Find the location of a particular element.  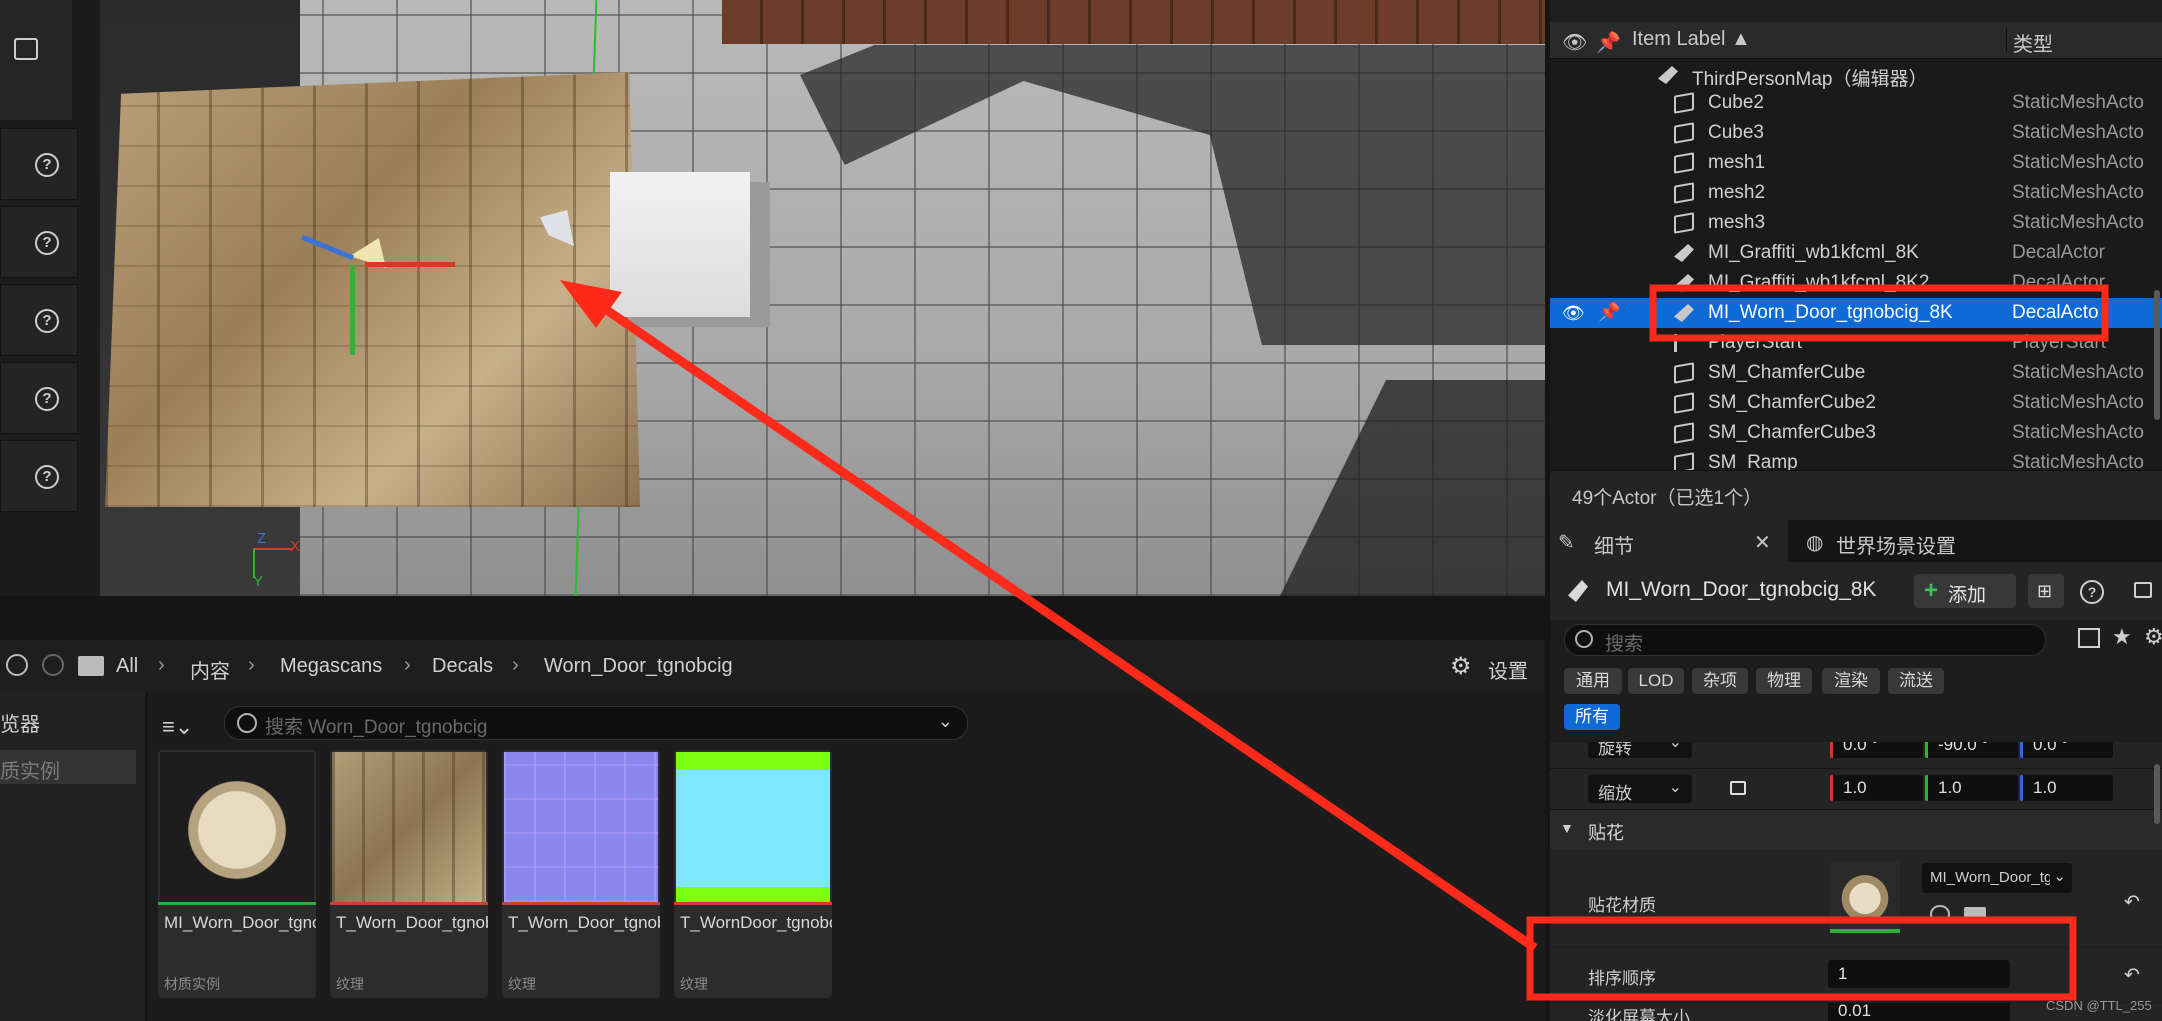

asset-tile: T_Worn_Door_tgnobcig_8K_D 纹理 is located at coordinates (409, 874).